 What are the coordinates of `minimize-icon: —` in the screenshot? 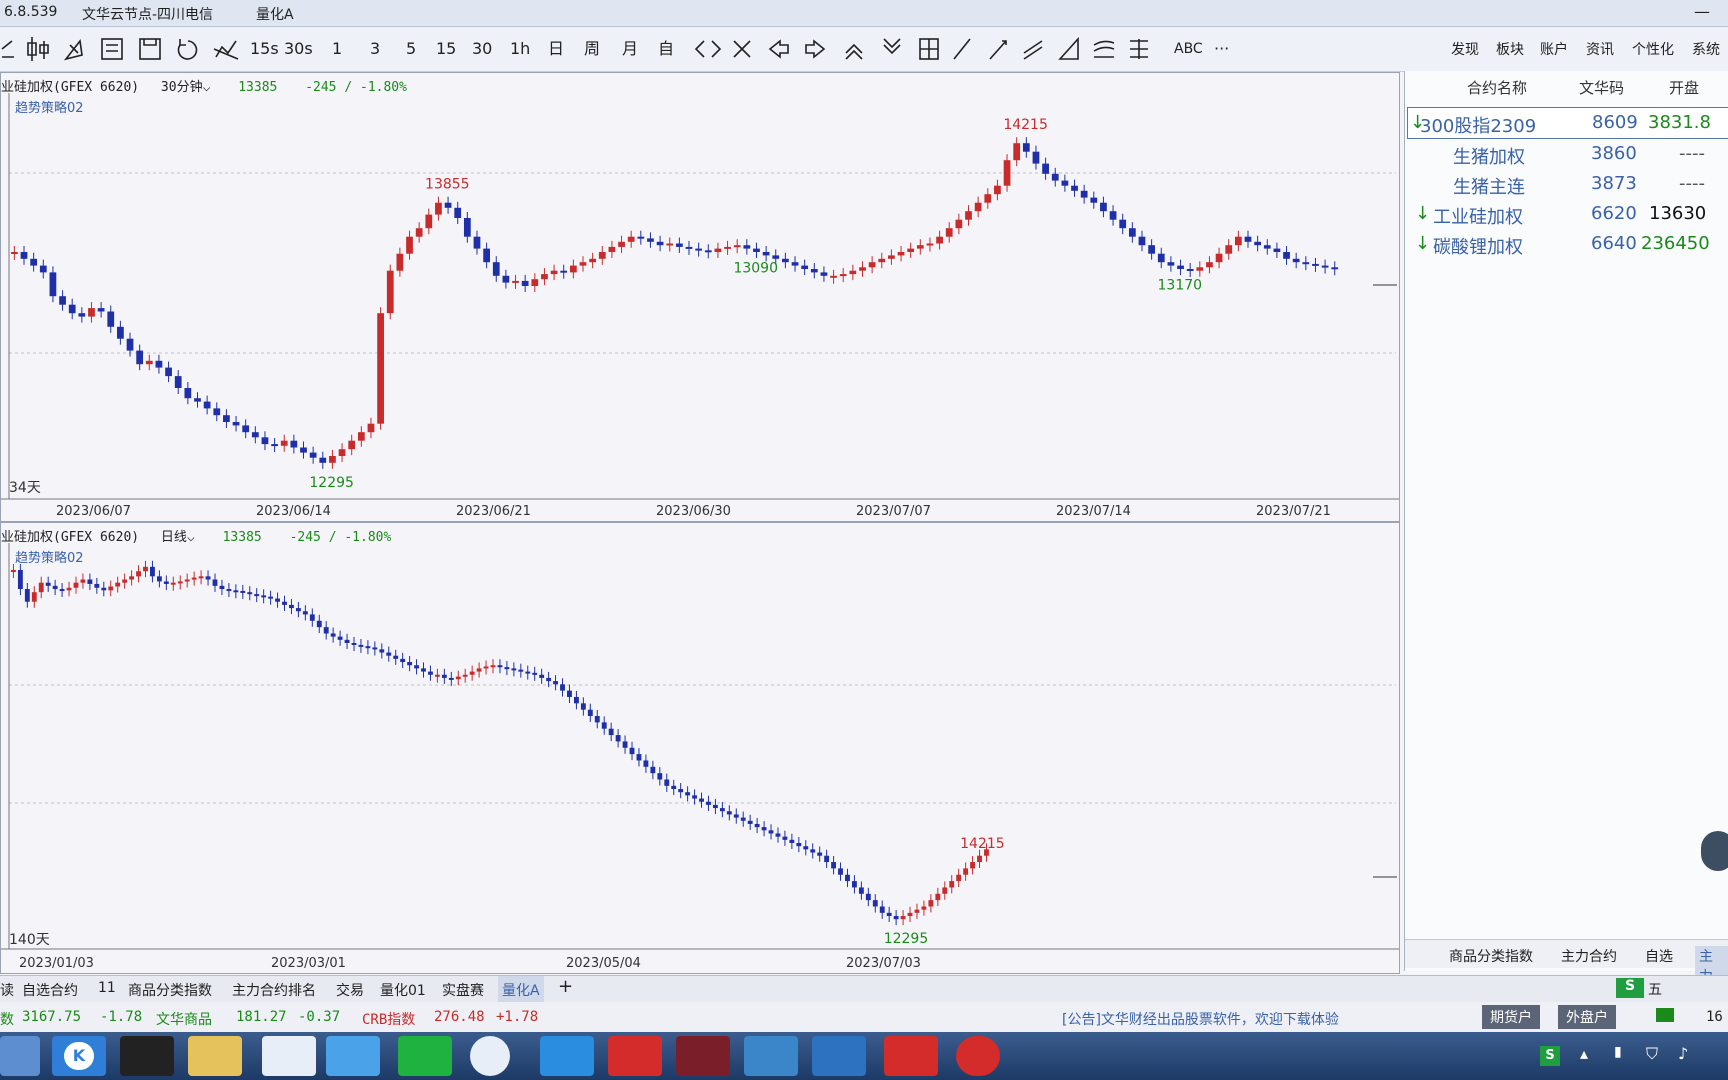 It's located at (1702, 11).